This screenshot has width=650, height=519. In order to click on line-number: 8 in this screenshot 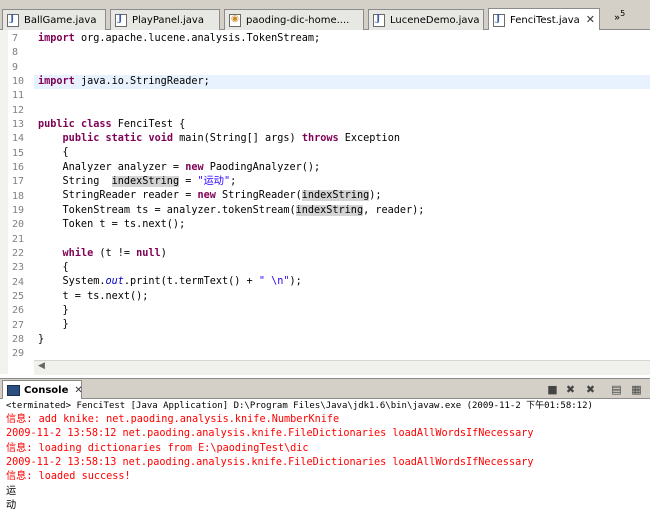, I will do `click(15, 53)`.